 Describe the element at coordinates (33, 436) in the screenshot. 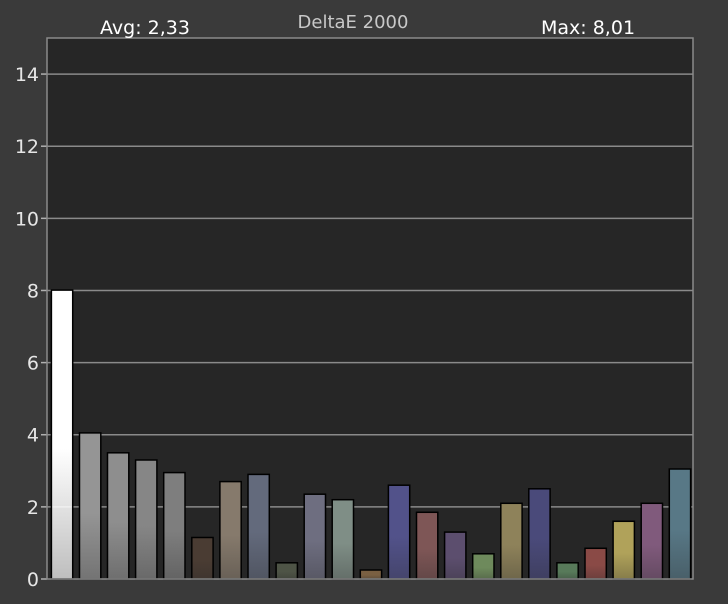

I see `y-tick-label-4: 4` at that location.